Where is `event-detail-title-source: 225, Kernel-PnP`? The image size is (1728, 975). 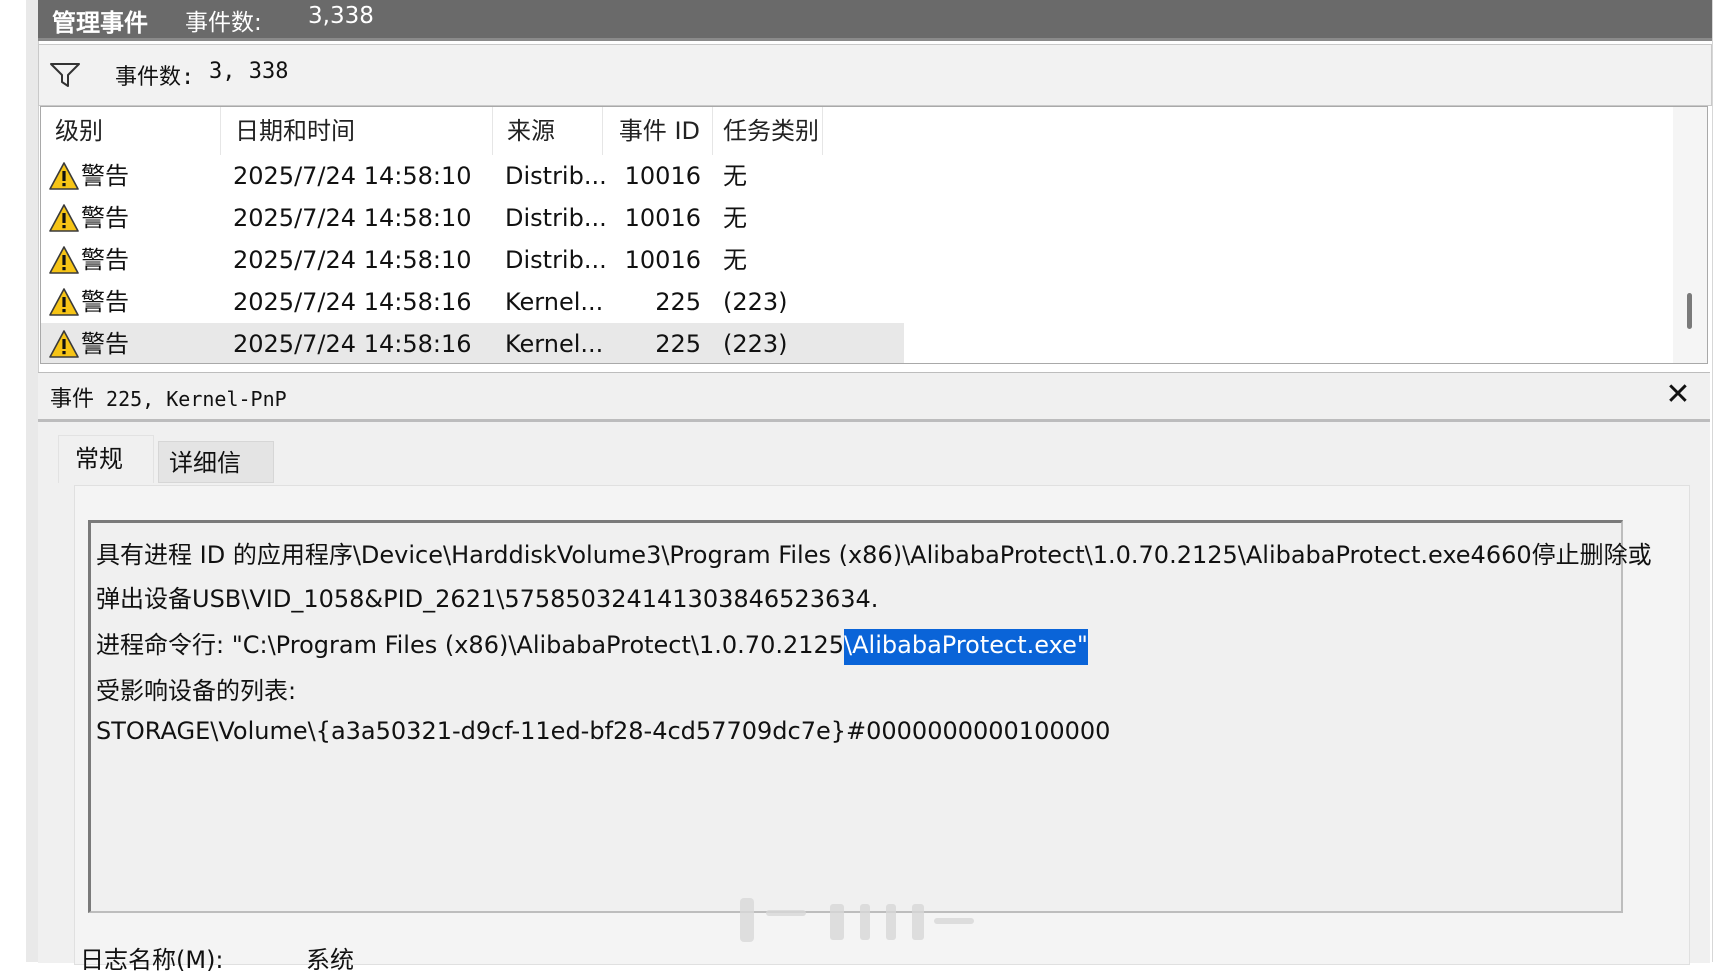 event-detail-title-source: 225, Kernel-PnP is located at coordinates (190, 399).